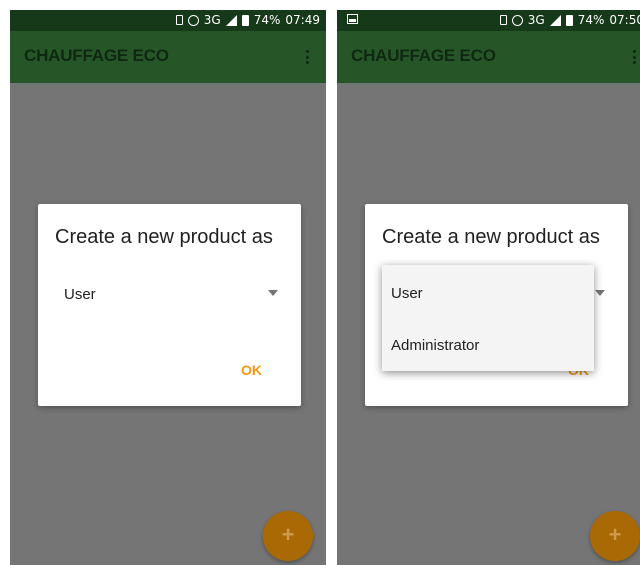  I want to click on dropdown-option-administrator: Administrator, so click(435, 345).